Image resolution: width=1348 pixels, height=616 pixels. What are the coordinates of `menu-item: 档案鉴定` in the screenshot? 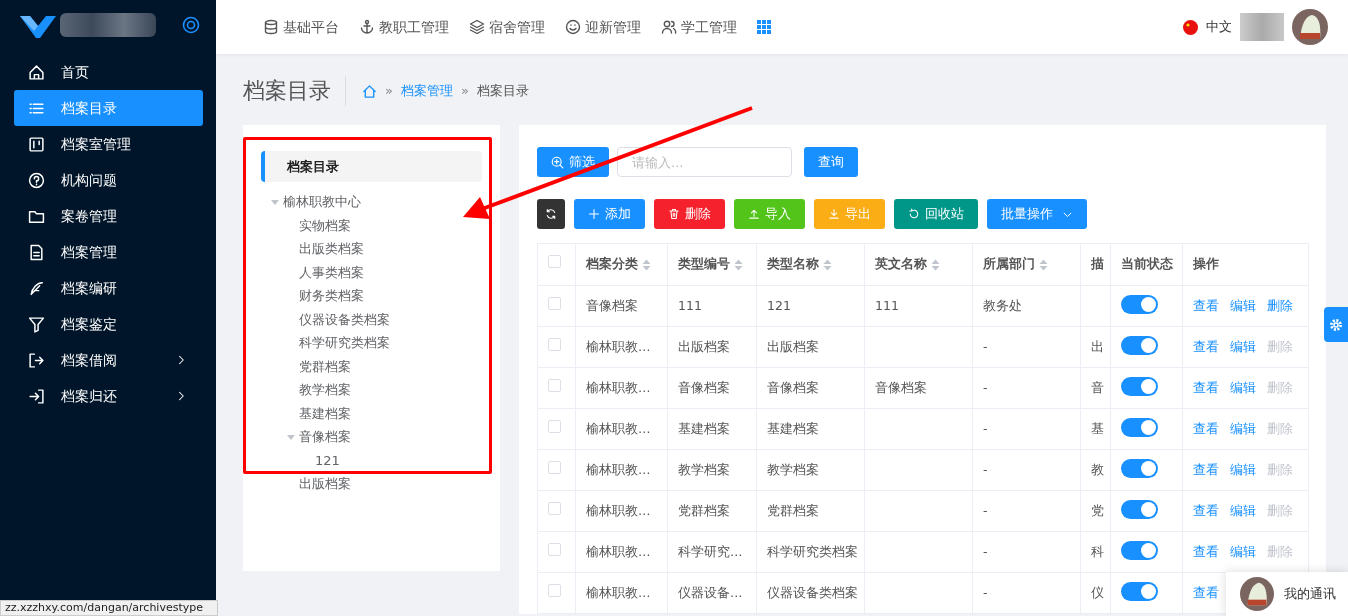 It's located at (108, 324).